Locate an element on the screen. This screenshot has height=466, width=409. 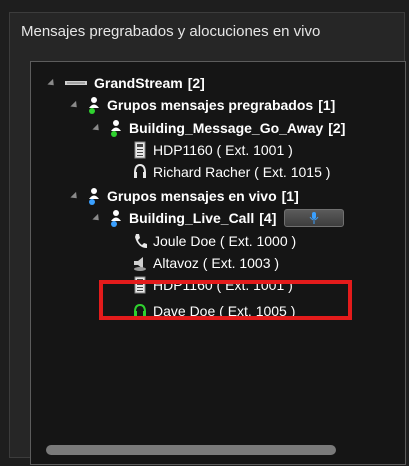
tree-item-hdp1160: HDP1160 ( Ext. 1001 ) is located at coordinates (213, 150).